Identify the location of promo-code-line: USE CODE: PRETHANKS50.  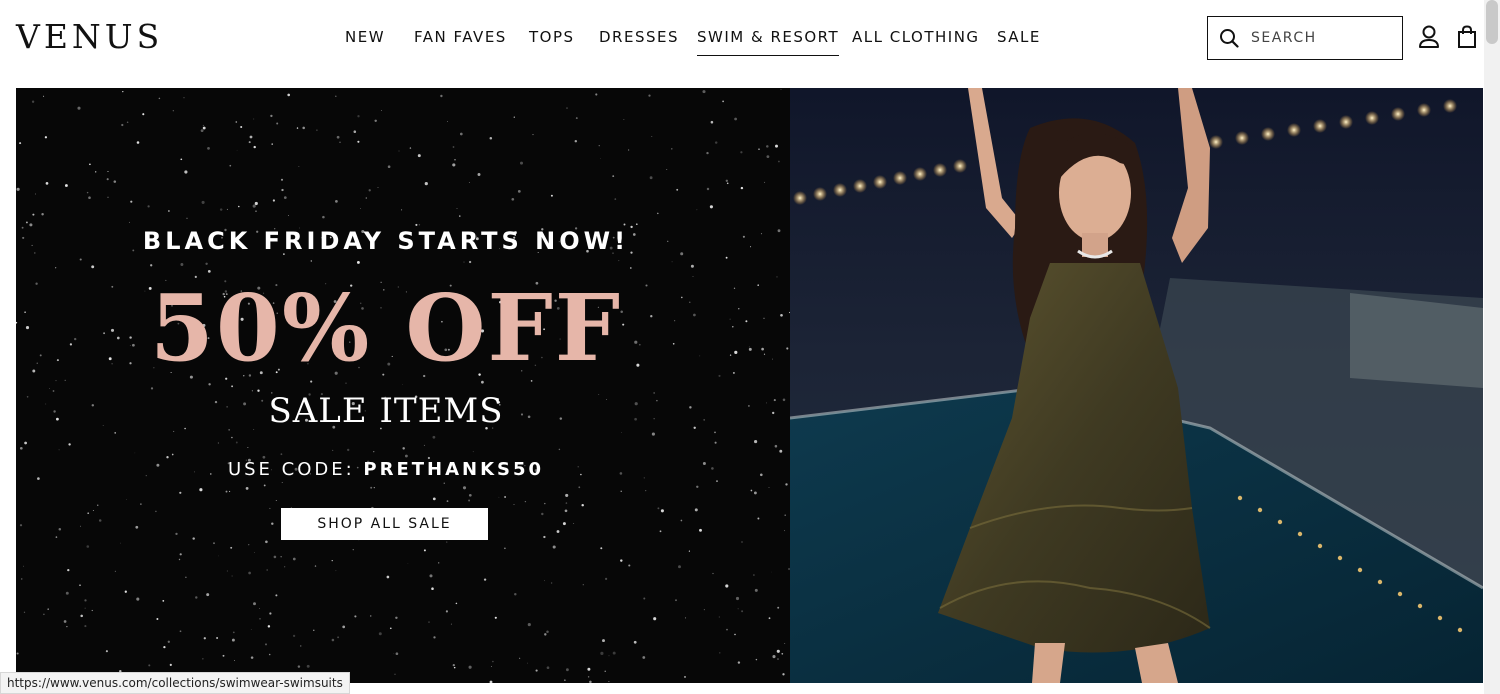
(386, 470).